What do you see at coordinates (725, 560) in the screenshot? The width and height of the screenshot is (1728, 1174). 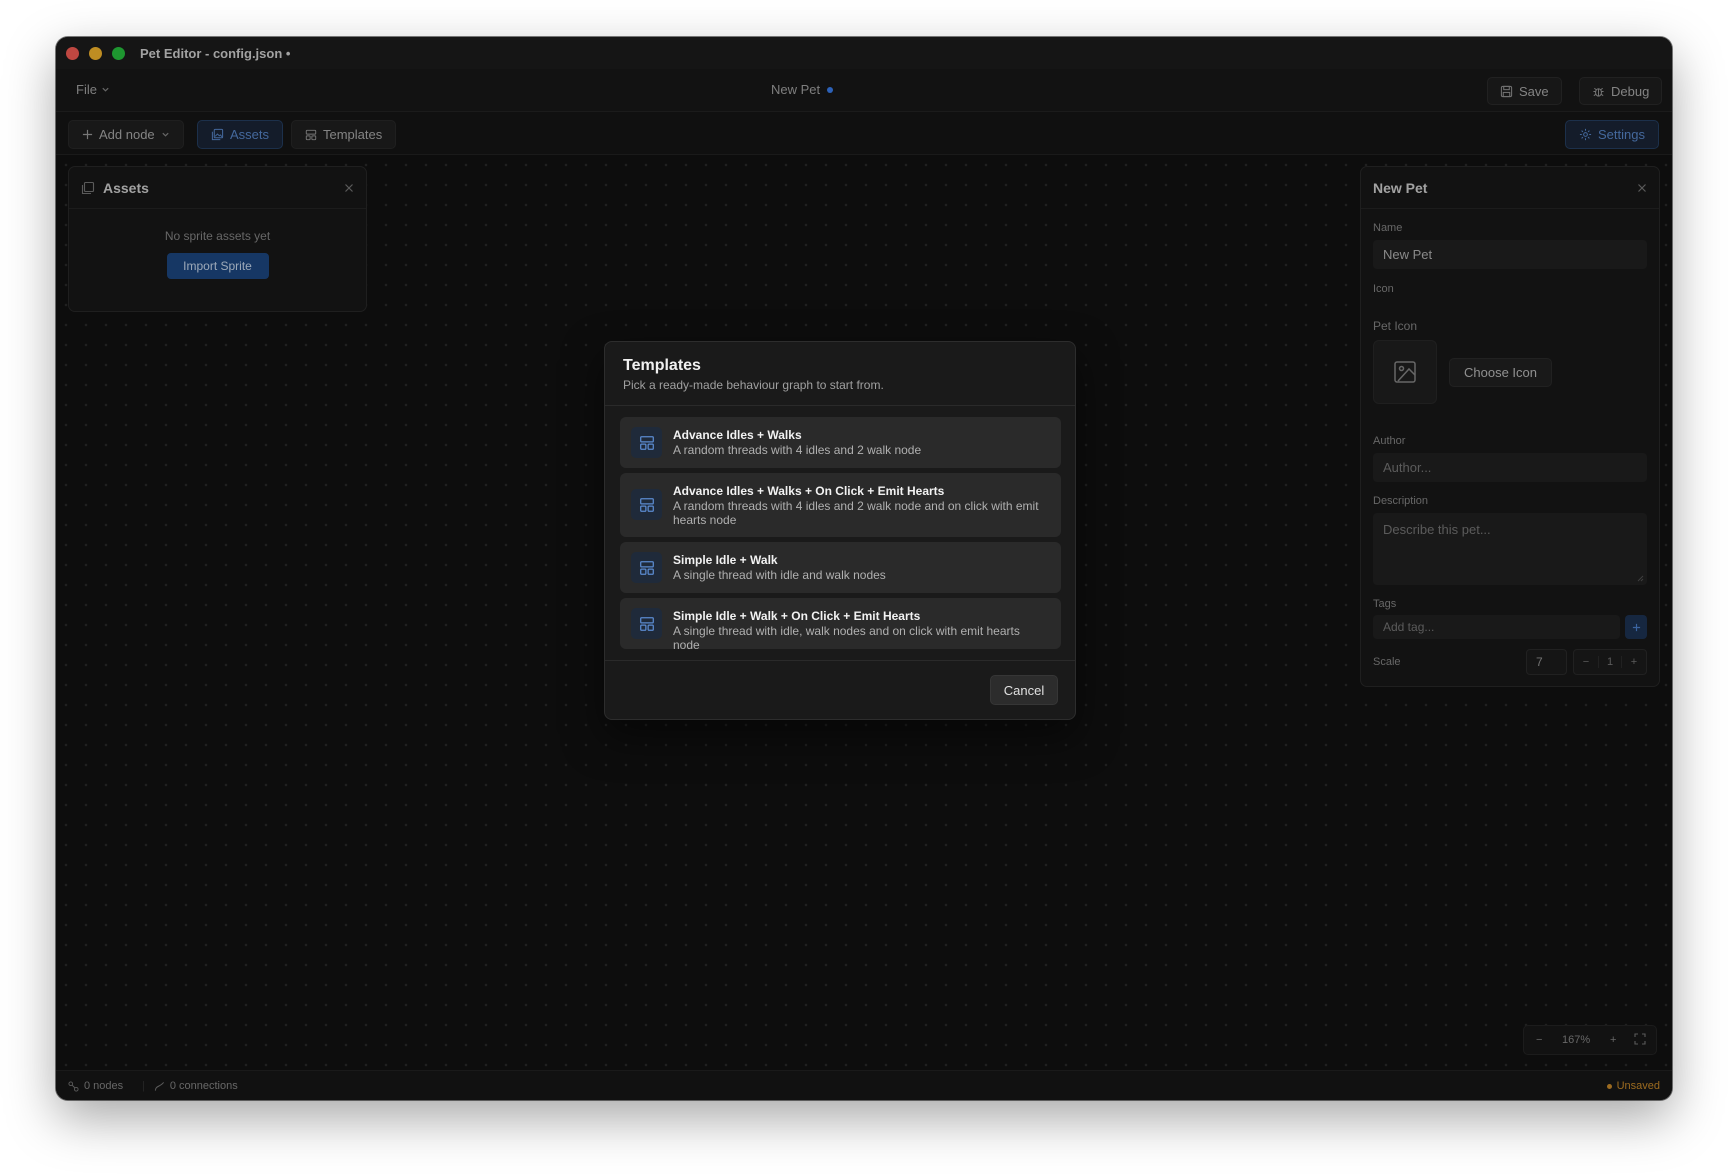 I see `template-name: Simple Idle + Walk` at bounding box center [725, 560].